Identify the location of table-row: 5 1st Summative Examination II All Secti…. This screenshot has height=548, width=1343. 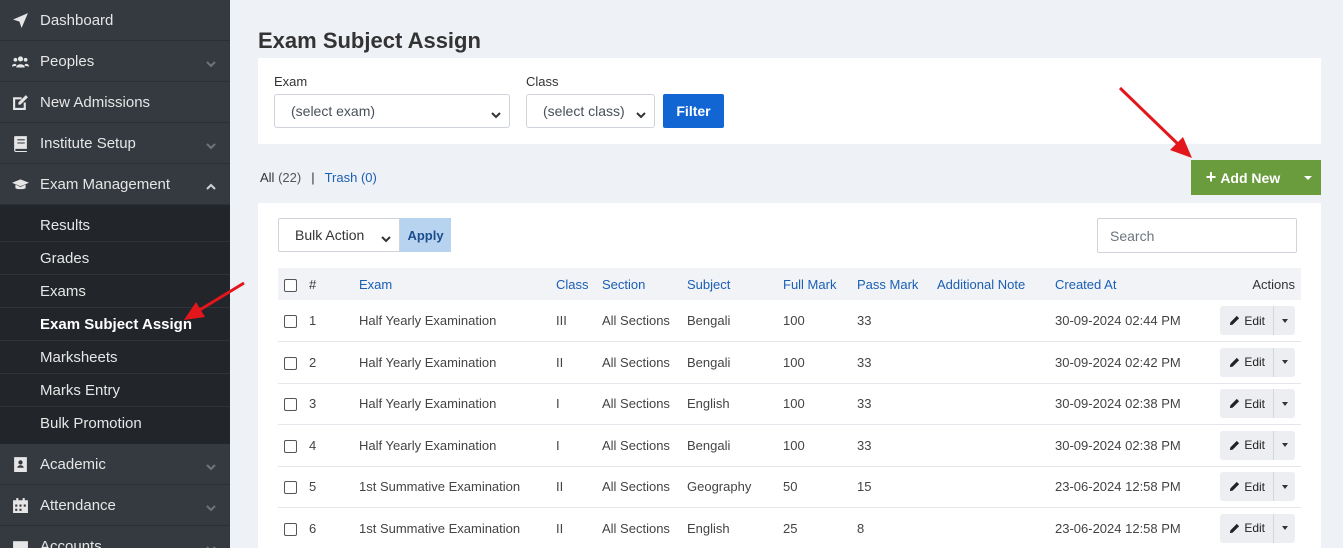
(789, 487).